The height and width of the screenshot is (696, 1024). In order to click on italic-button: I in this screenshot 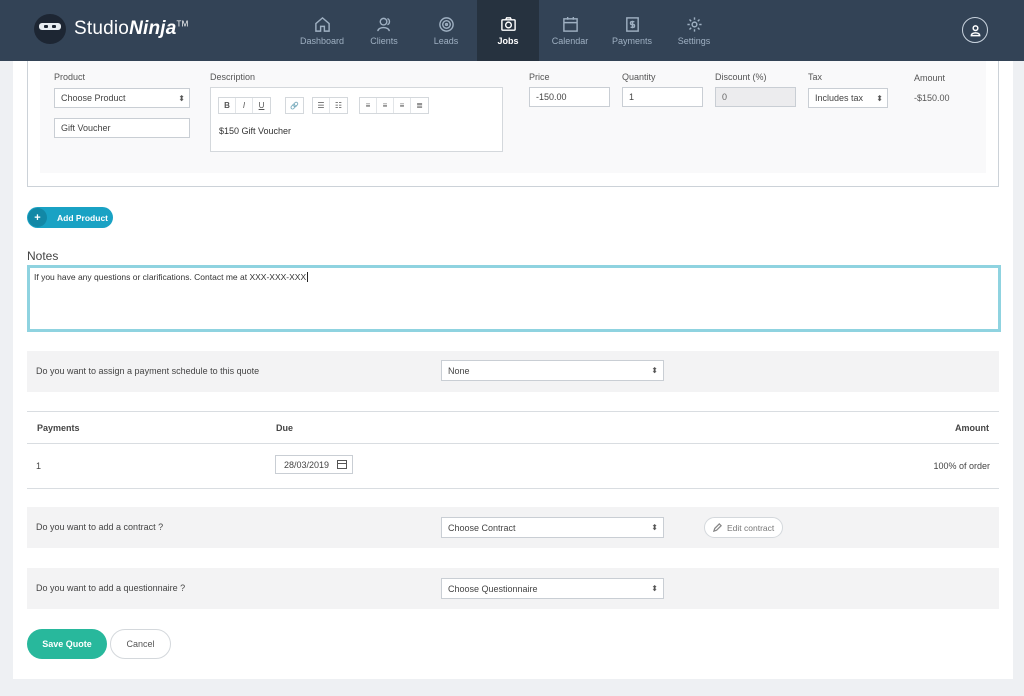, I will do `click(244, 105)`.